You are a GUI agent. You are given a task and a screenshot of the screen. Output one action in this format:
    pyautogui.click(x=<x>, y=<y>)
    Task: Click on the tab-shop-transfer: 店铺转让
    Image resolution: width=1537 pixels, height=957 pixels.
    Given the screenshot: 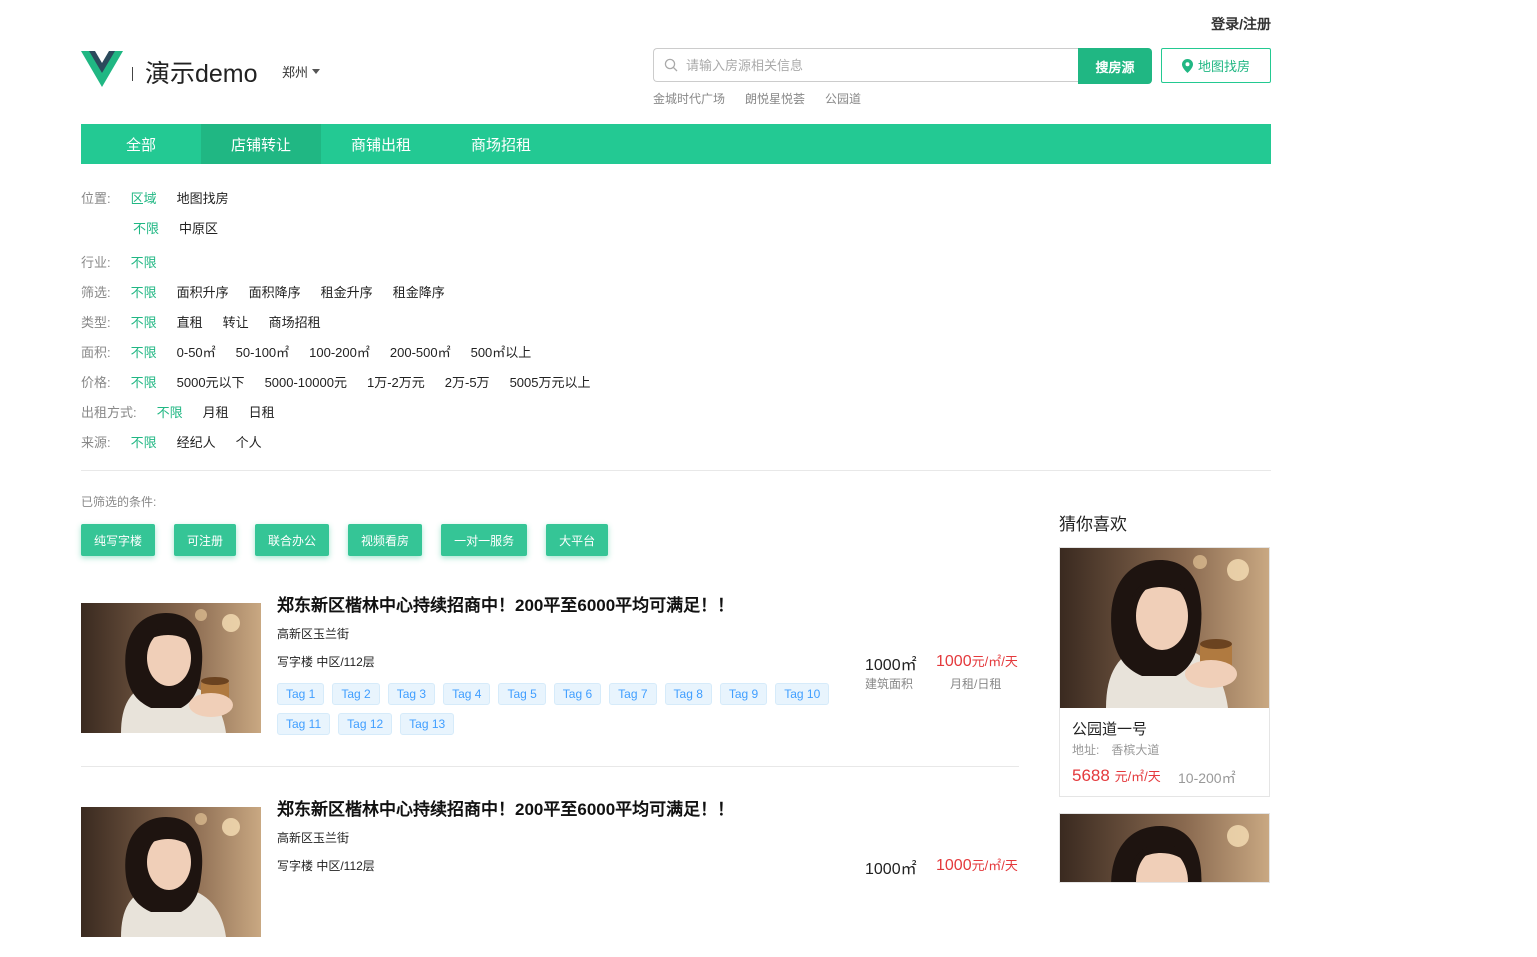 What is the action you would take?
    pyautogui.click(x=261, y=144)
    